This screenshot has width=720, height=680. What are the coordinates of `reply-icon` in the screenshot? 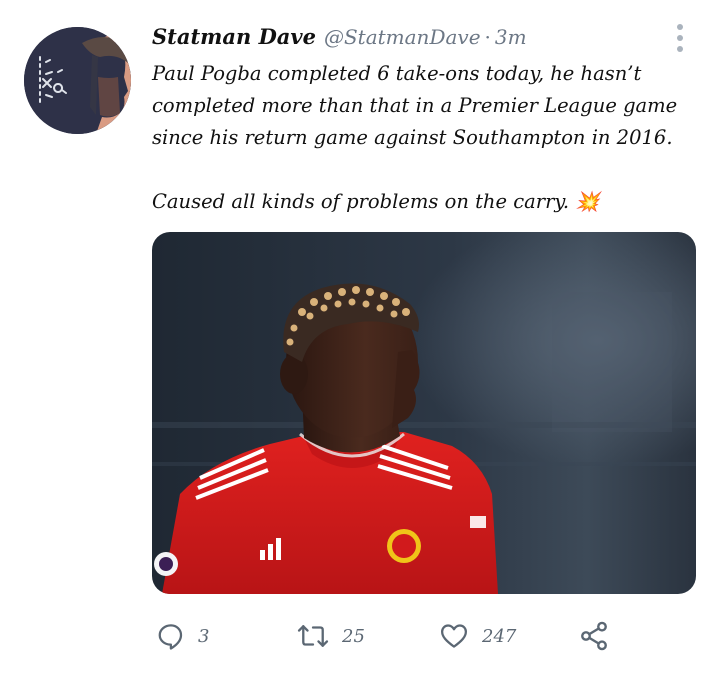 It's located at (170, 637).